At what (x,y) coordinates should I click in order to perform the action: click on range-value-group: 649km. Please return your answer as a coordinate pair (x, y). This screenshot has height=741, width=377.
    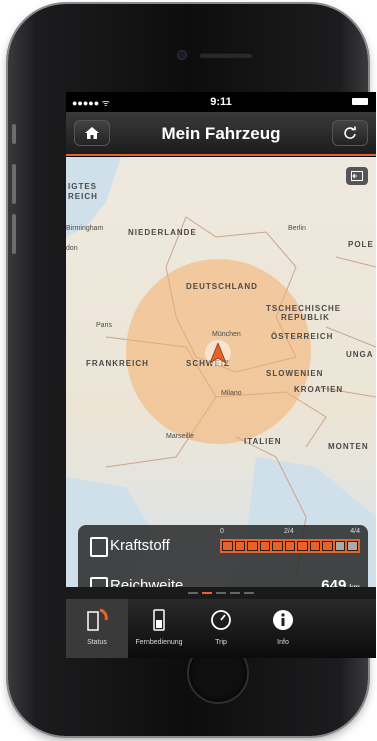
    Looking at the image, I should click on (340, 582).